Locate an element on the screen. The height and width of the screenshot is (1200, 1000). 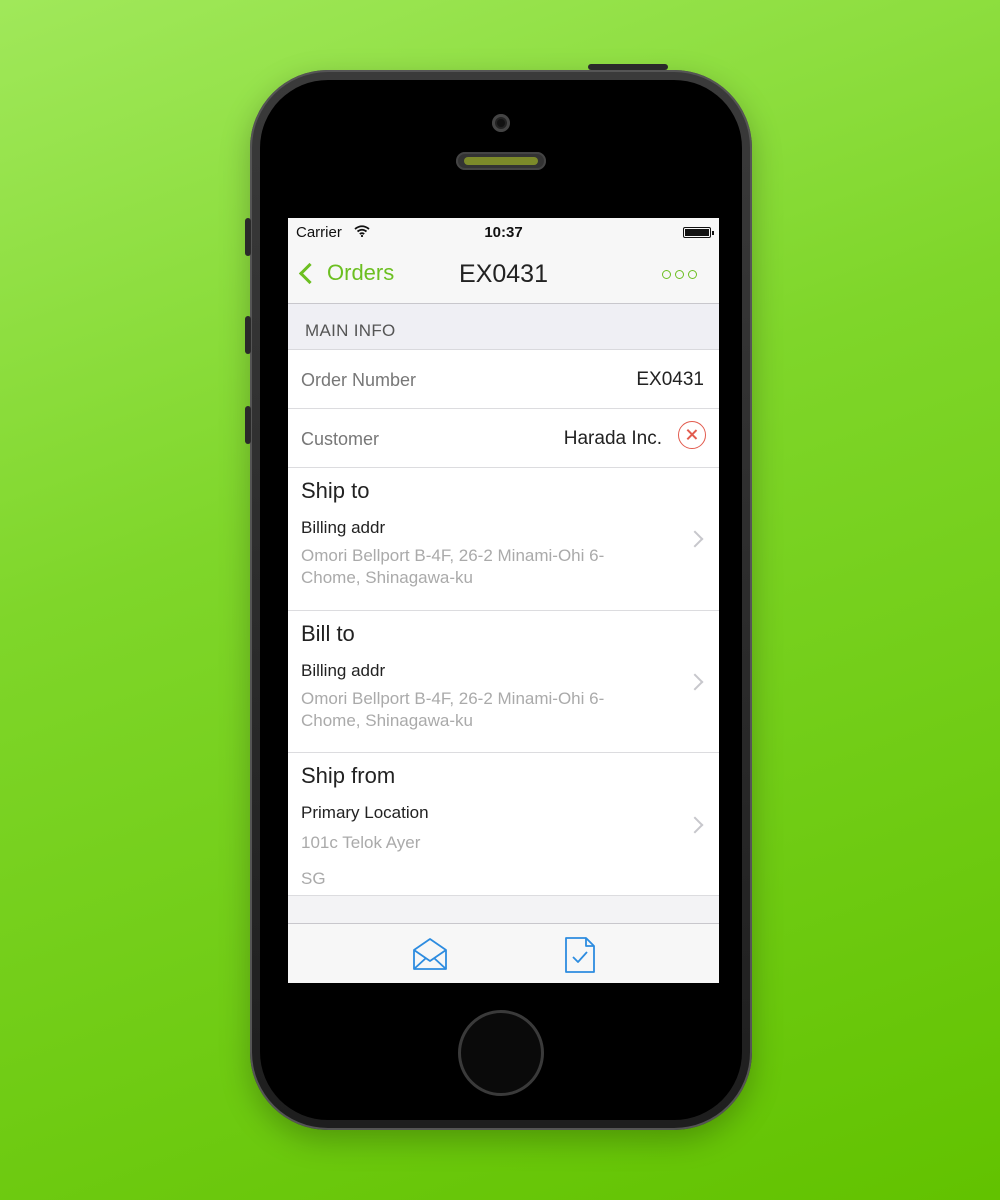
back-button: Orders is located at coordinates (346, 273).